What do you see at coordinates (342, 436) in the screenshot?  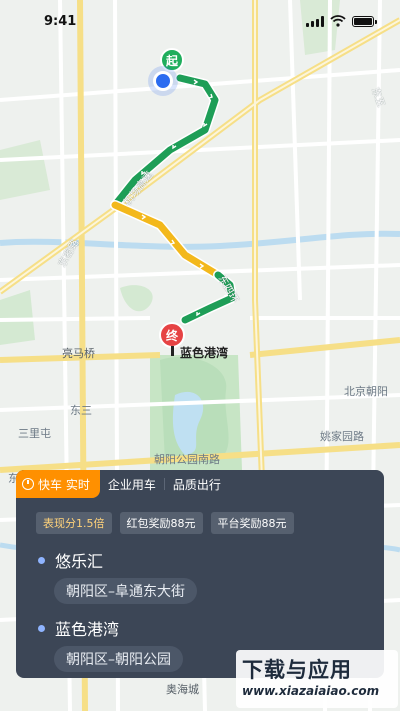 I see `place-label-yaojiayuan: 姚家园路` at bounding box center [342, 436].